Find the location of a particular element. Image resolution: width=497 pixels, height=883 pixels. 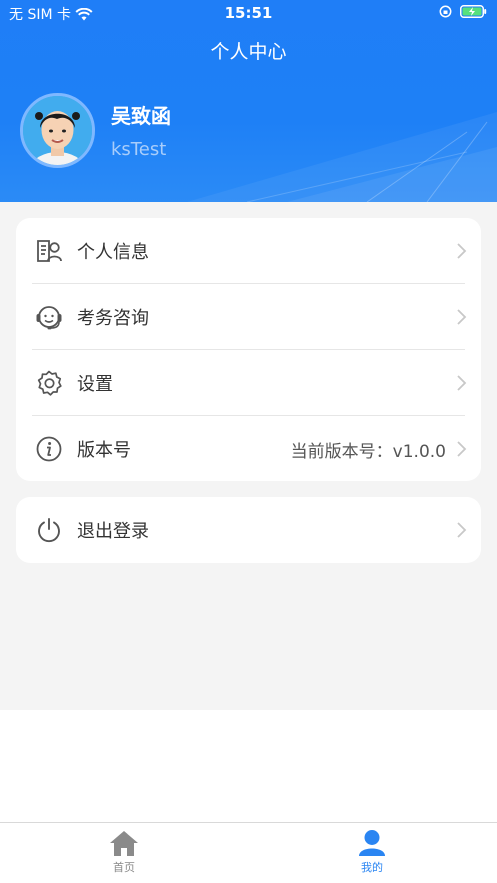

menu-item-label: 版本号 is located at coordinates (104, 450).